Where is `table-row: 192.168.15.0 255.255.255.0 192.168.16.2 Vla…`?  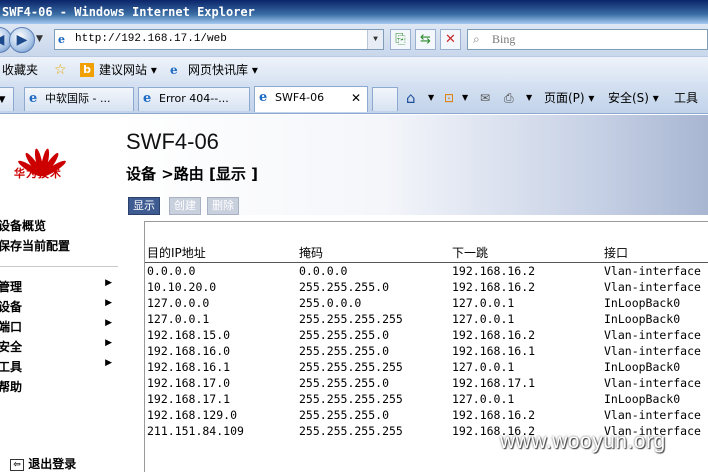
table-row: 192.168.15.0 255.255.255.0 192.168.16.2 Vla… is located at coordinates (426, 335).